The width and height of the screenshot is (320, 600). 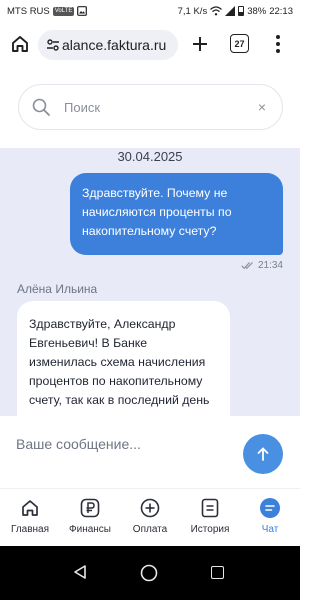 I want to click on back-icon, so click(x=80, y=572).